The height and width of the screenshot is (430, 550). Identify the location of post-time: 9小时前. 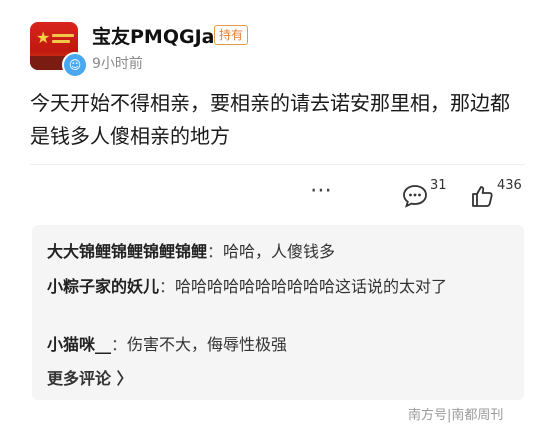
(117, 64).